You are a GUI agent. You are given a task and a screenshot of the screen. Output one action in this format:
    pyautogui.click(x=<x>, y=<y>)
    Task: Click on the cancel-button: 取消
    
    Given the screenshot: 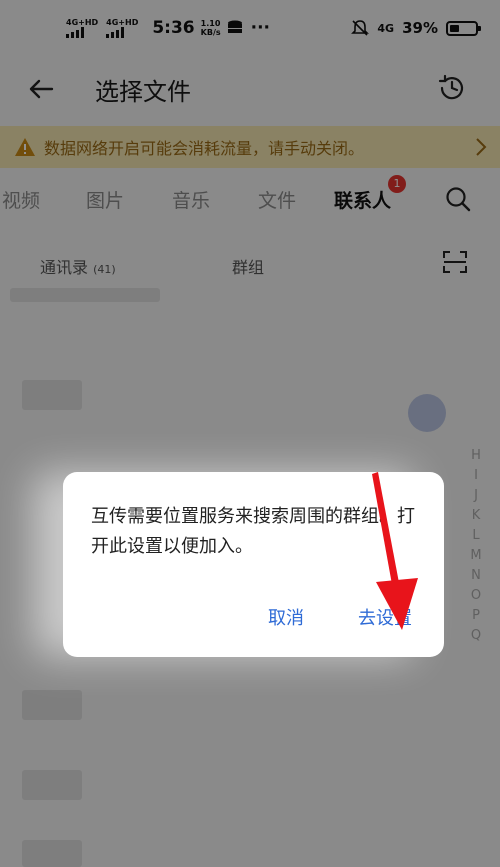 What is the action you would take?
    pyautogui.click(x=286, y=617)
    